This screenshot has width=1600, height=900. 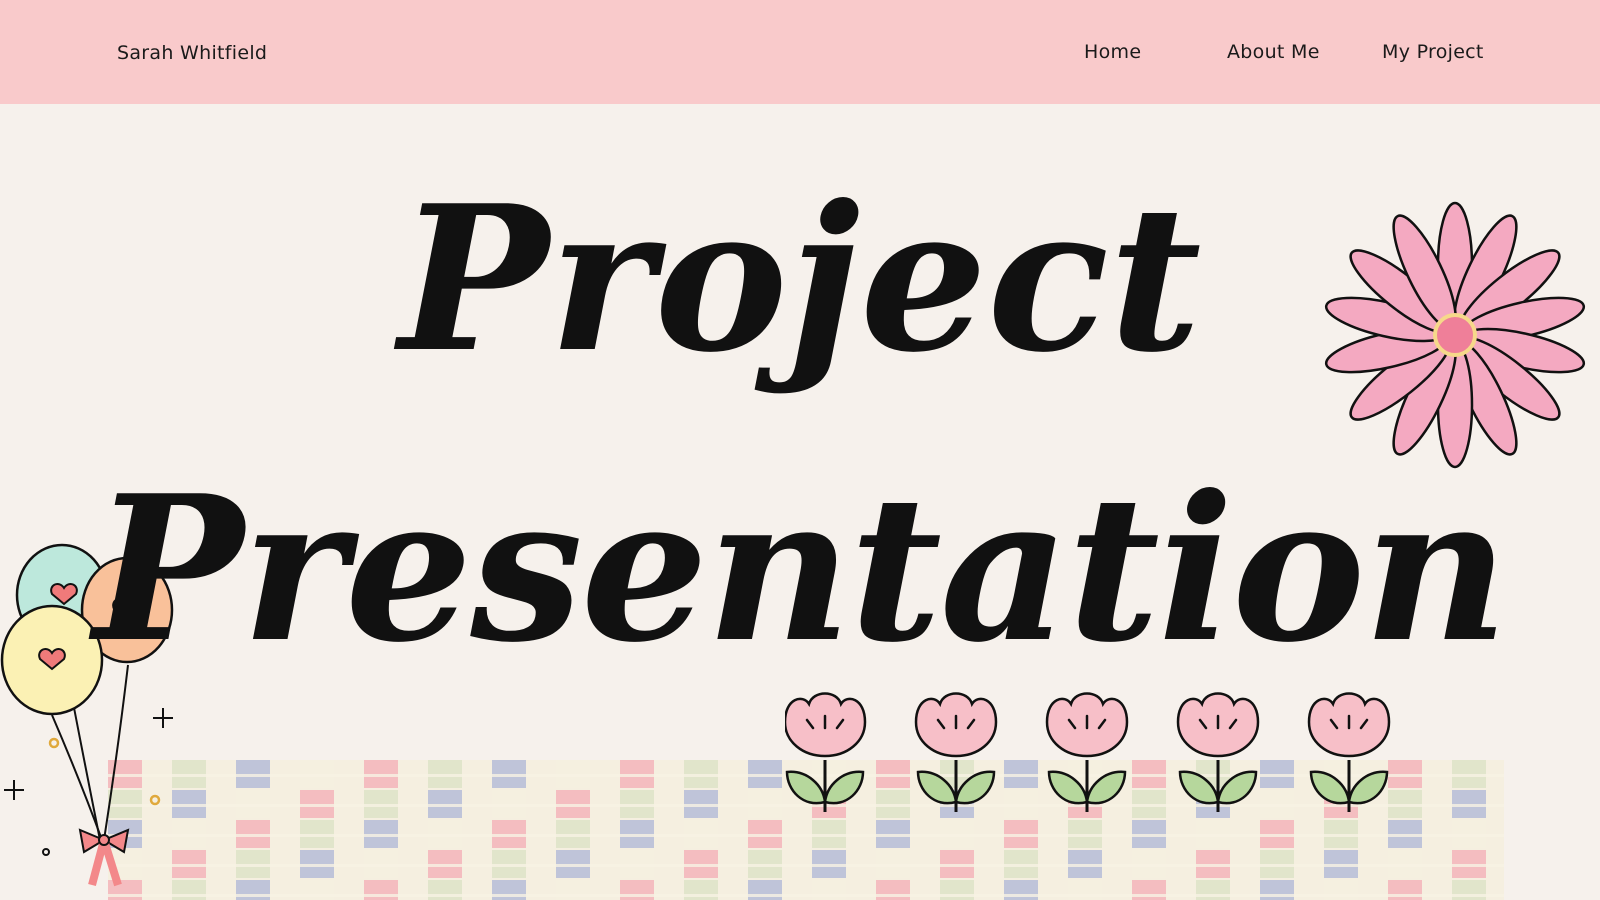 I want to click on brand-name: Sarah Whitfield, so click(x=192, y=53).